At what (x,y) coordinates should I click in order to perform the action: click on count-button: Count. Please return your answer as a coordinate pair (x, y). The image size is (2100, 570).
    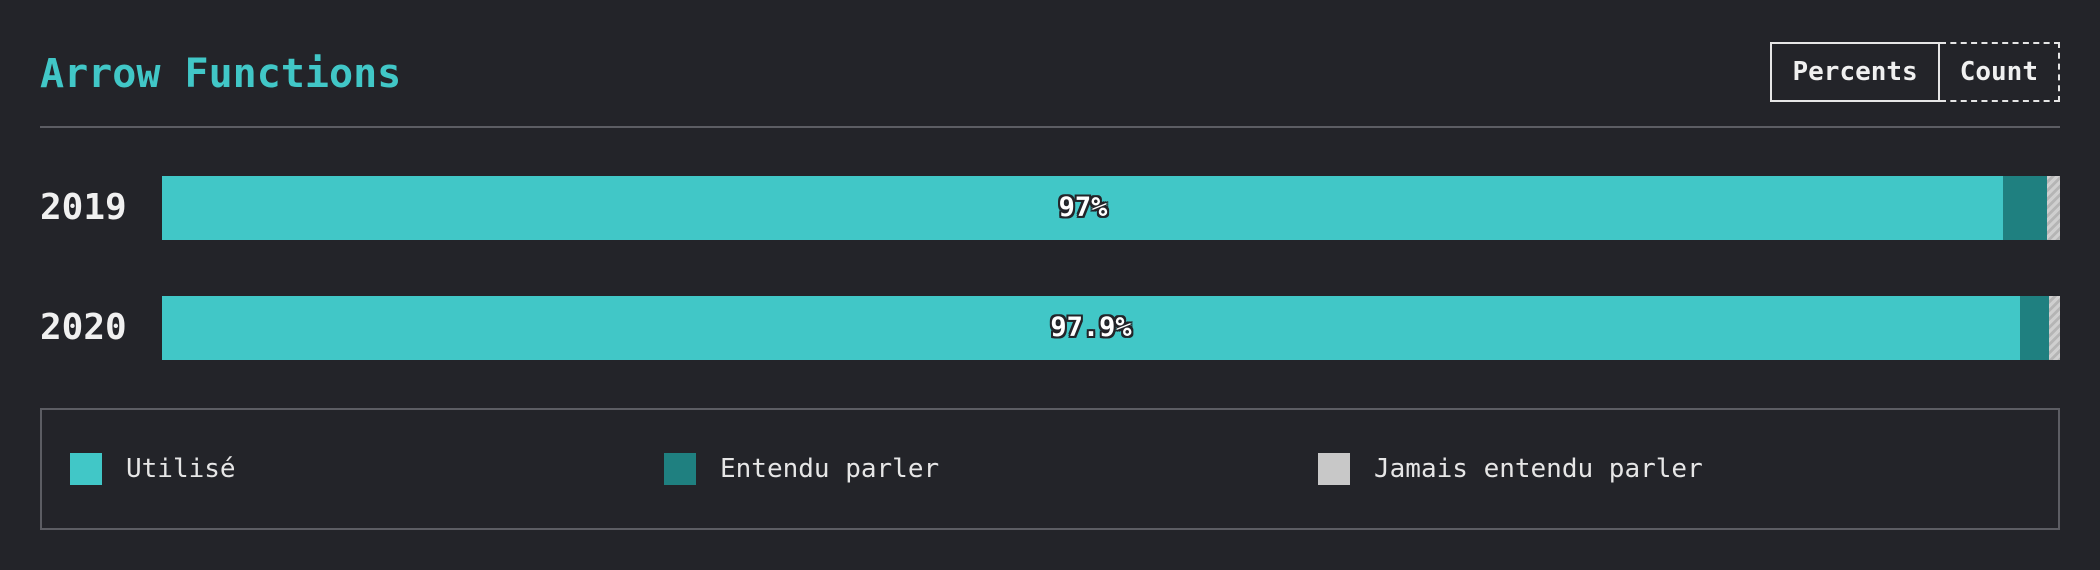
    Looking at the image, I should click on (1999, 72).